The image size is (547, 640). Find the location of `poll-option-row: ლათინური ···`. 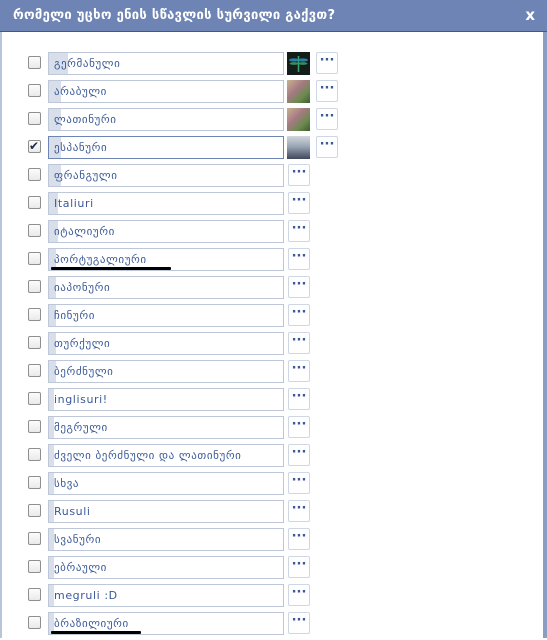

poll-option-row: ლათინური ··· is located at coordinates (273, 122).